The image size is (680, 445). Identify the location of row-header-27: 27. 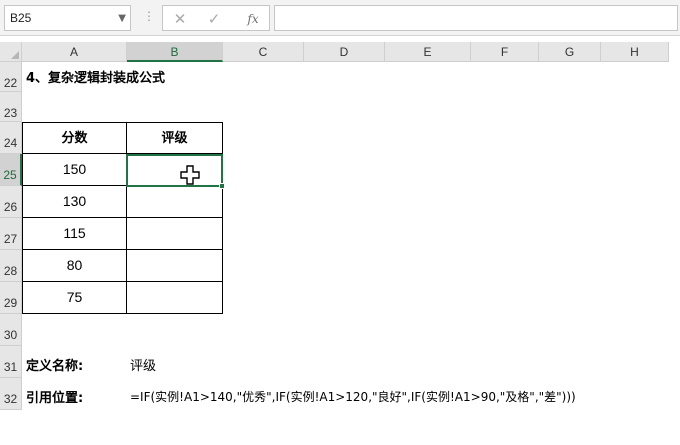
(11, 234).